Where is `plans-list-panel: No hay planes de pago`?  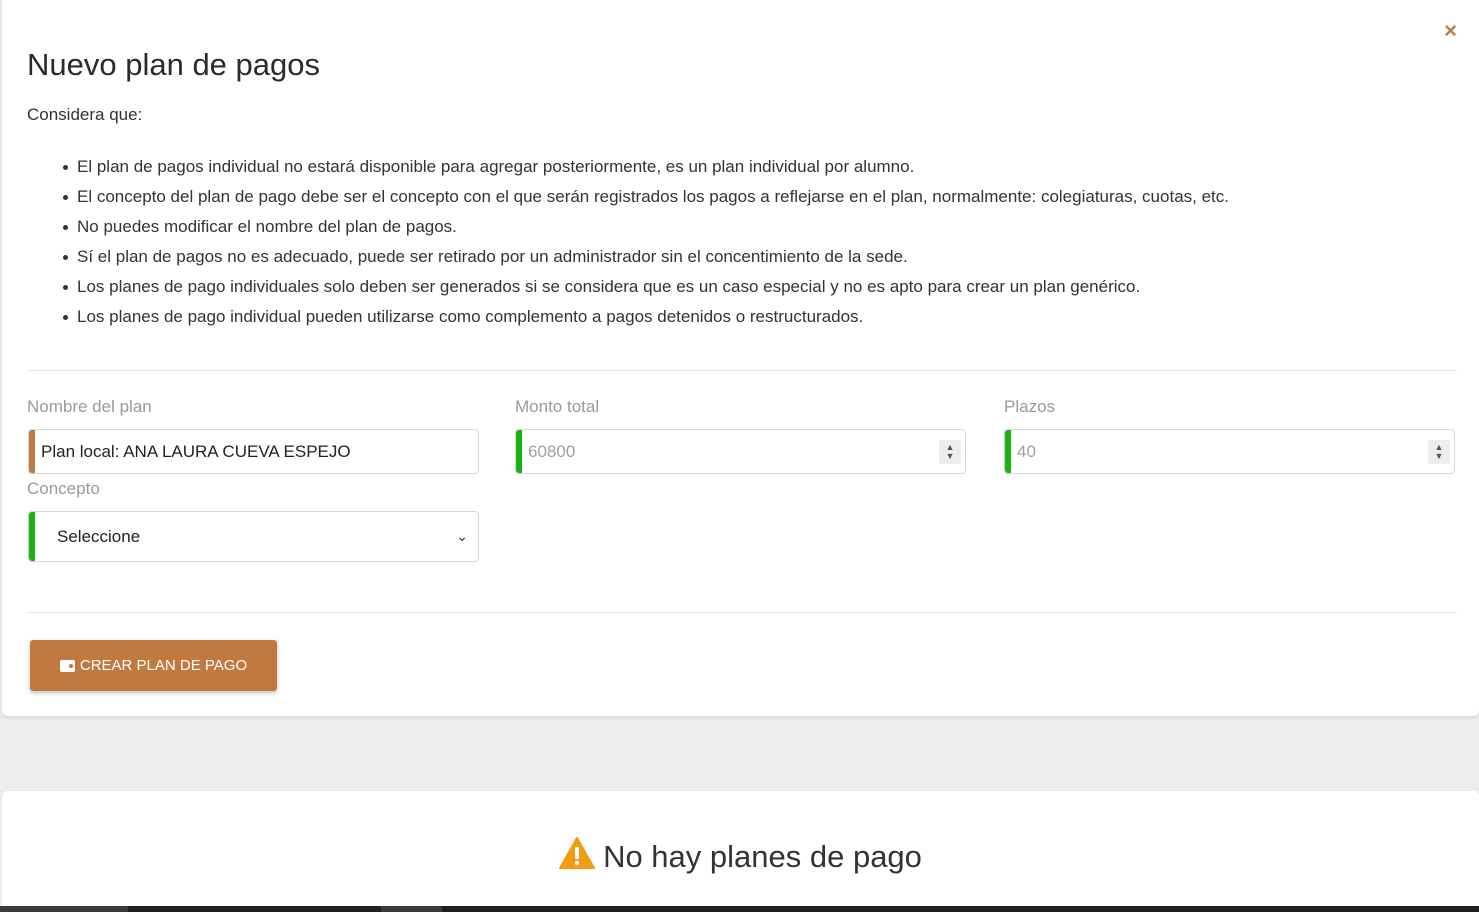 plans-list-panel: No hay planes de pago is located at coordinates (740, 851).